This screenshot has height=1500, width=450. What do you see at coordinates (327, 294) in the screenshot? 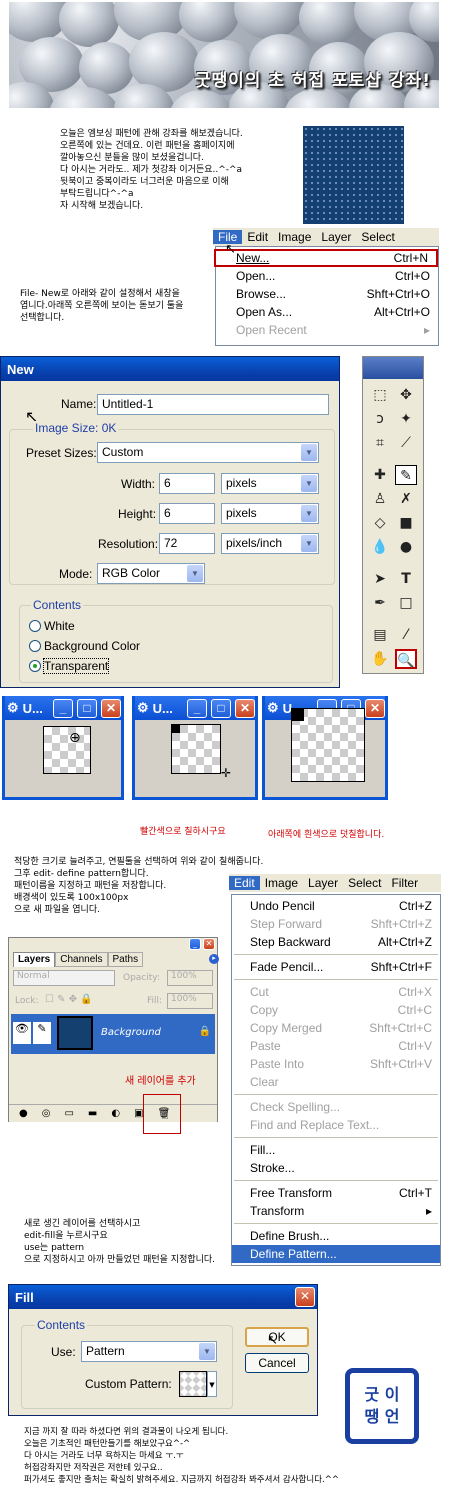
I see `menu-item-browse: Browse... Shft+Ctrl+O` at bounding box center [327, 294].